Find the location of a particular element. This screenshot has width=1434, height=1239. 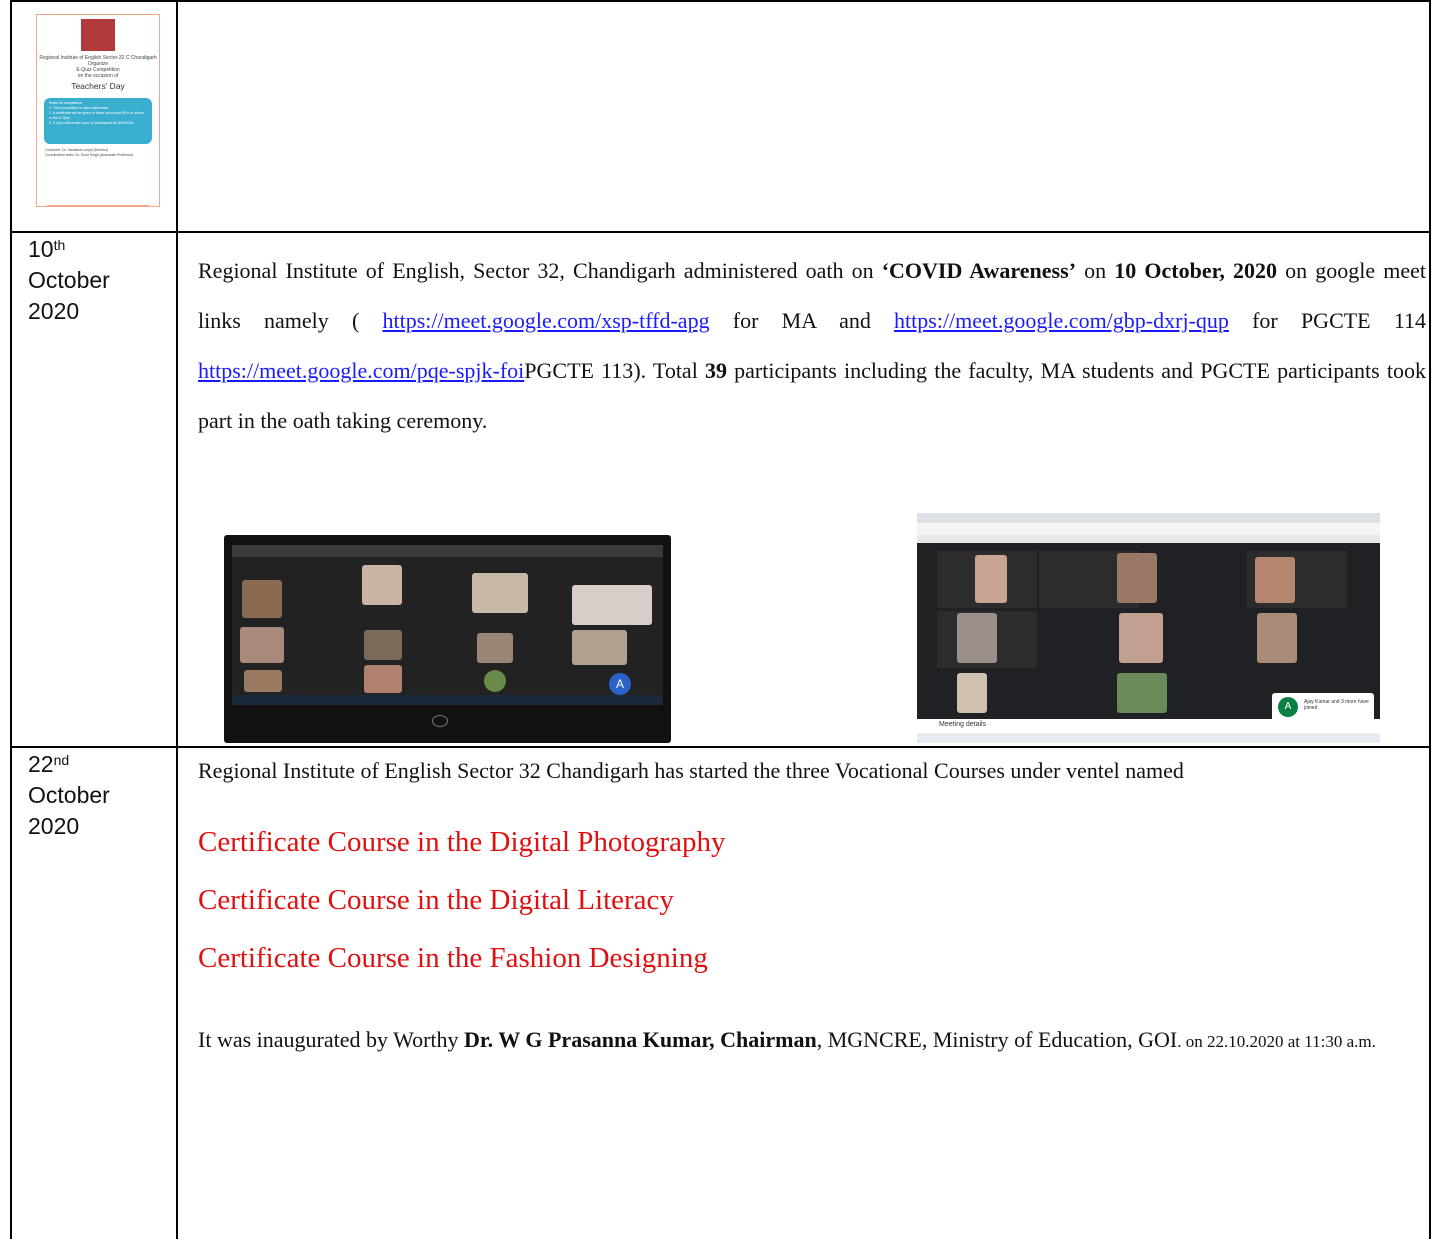

row1-date: 10th October 2020 is located at coordinates (69, 280).